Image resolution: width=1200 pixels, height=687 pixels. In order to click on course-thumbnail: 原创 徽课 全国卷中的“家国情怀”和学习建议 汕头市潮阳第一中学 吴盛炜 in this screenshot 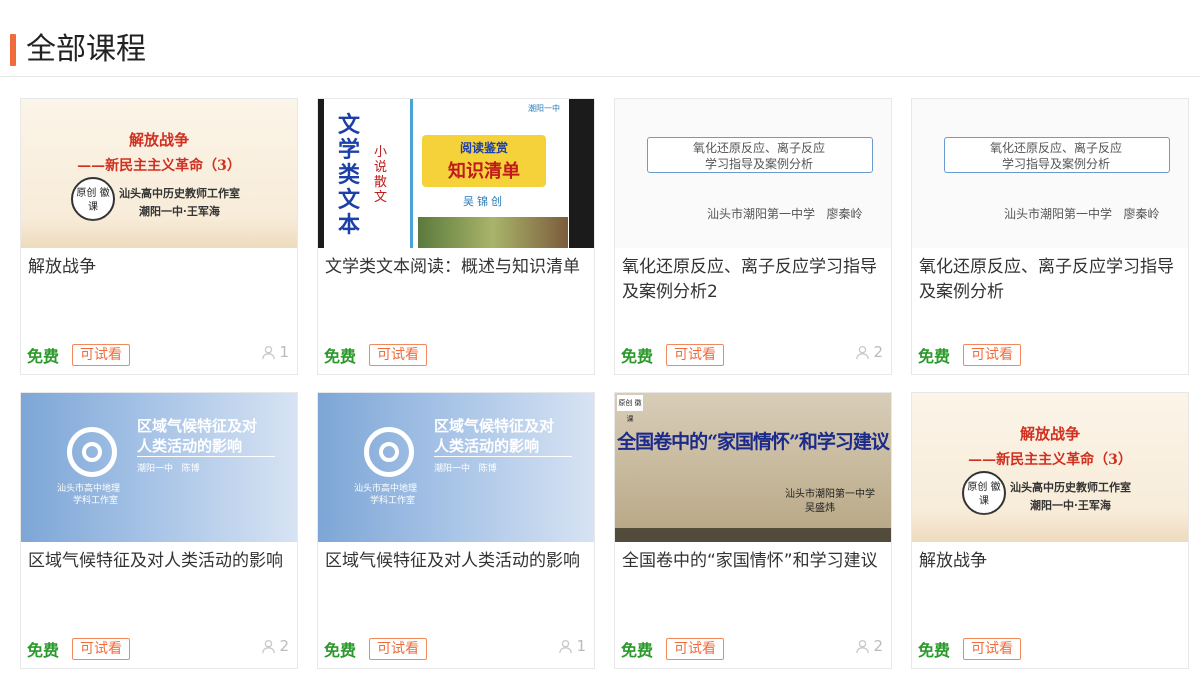, I will do `click(753, 467)`.